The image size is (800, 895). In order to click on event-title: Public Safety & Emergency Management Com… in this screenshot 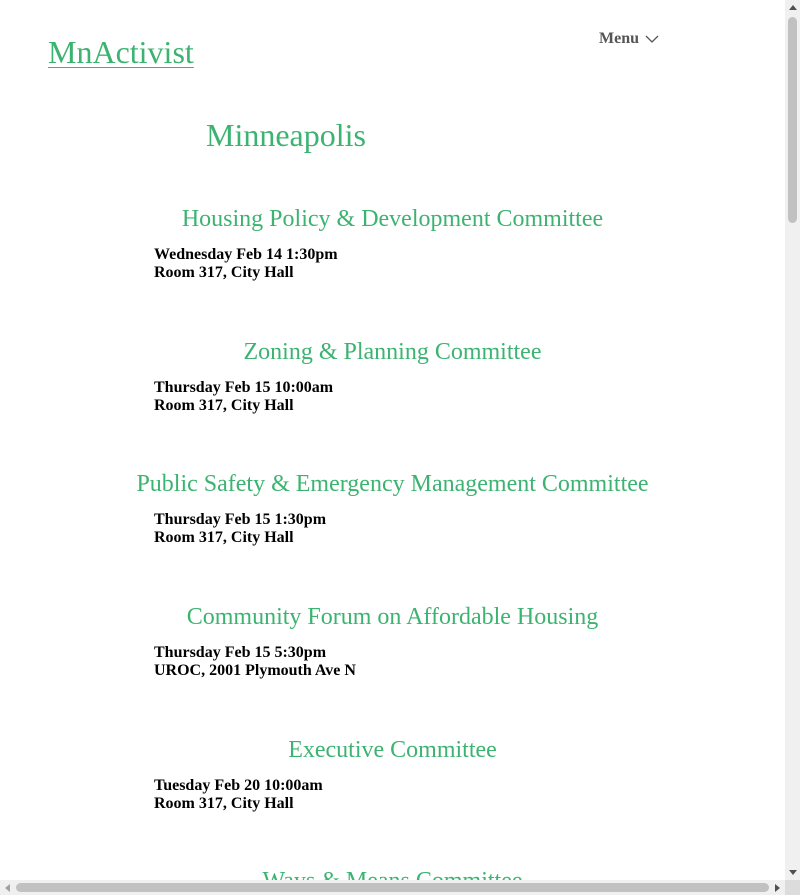, I will do `click(392, 484)`.